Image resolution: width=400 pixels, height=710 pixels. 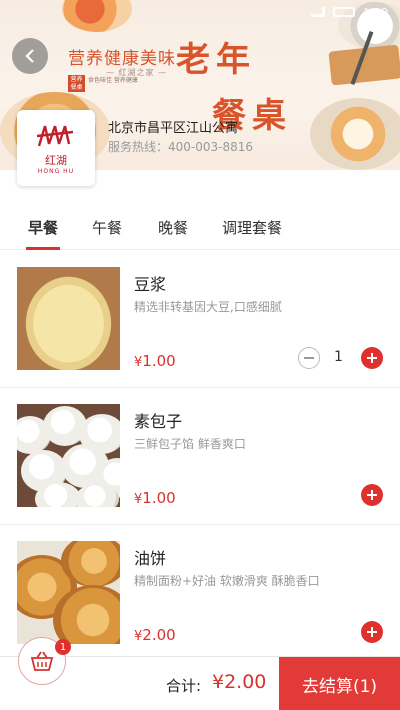 I want to click on item-desc: 精制面粉+好油 软嫩滑爽 酥脆香口, so click(x=227, y=581).